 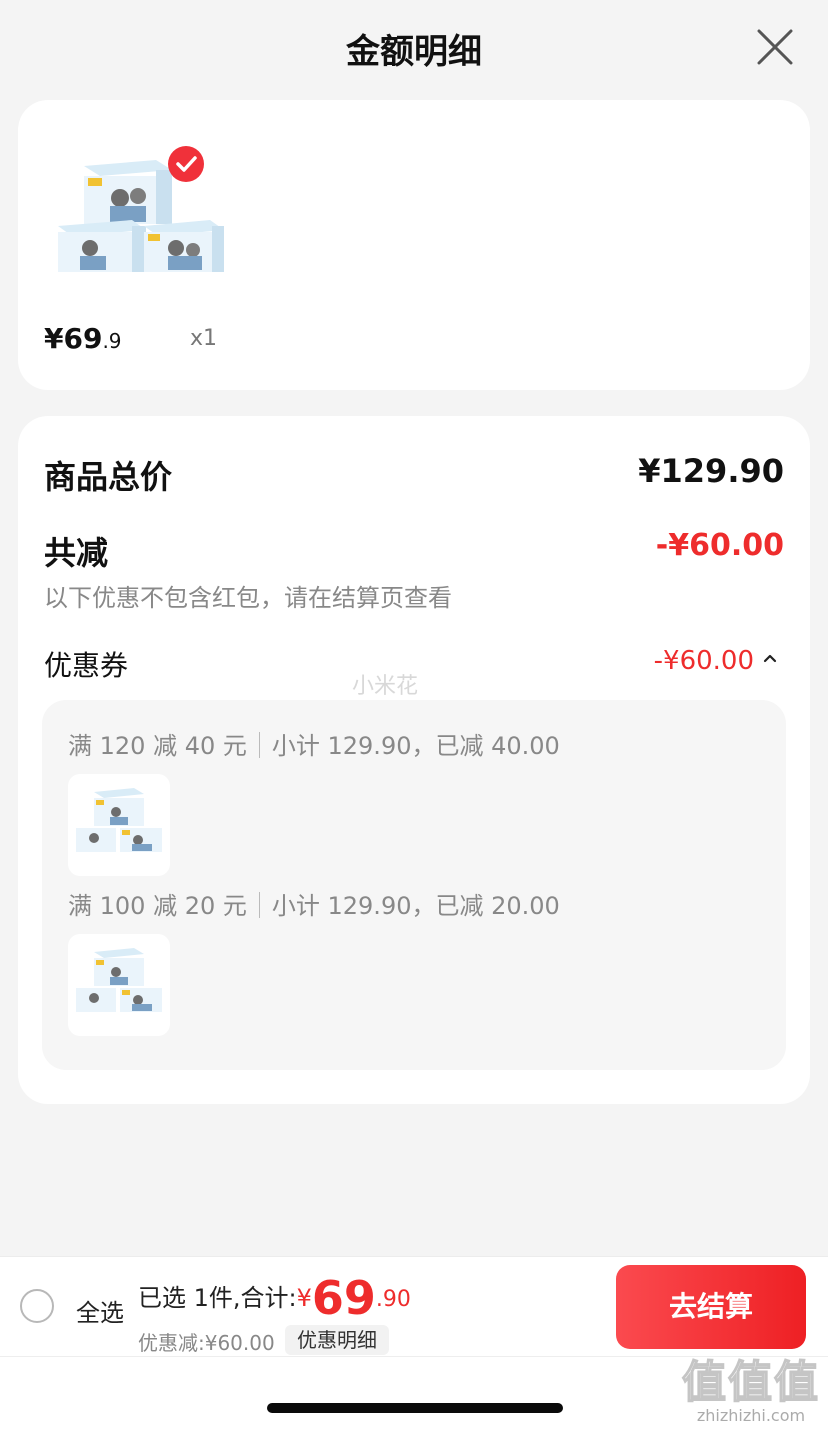 I want to click on brand-watermark-url: zhizhizhi.com, so click(x=751, y=1415).